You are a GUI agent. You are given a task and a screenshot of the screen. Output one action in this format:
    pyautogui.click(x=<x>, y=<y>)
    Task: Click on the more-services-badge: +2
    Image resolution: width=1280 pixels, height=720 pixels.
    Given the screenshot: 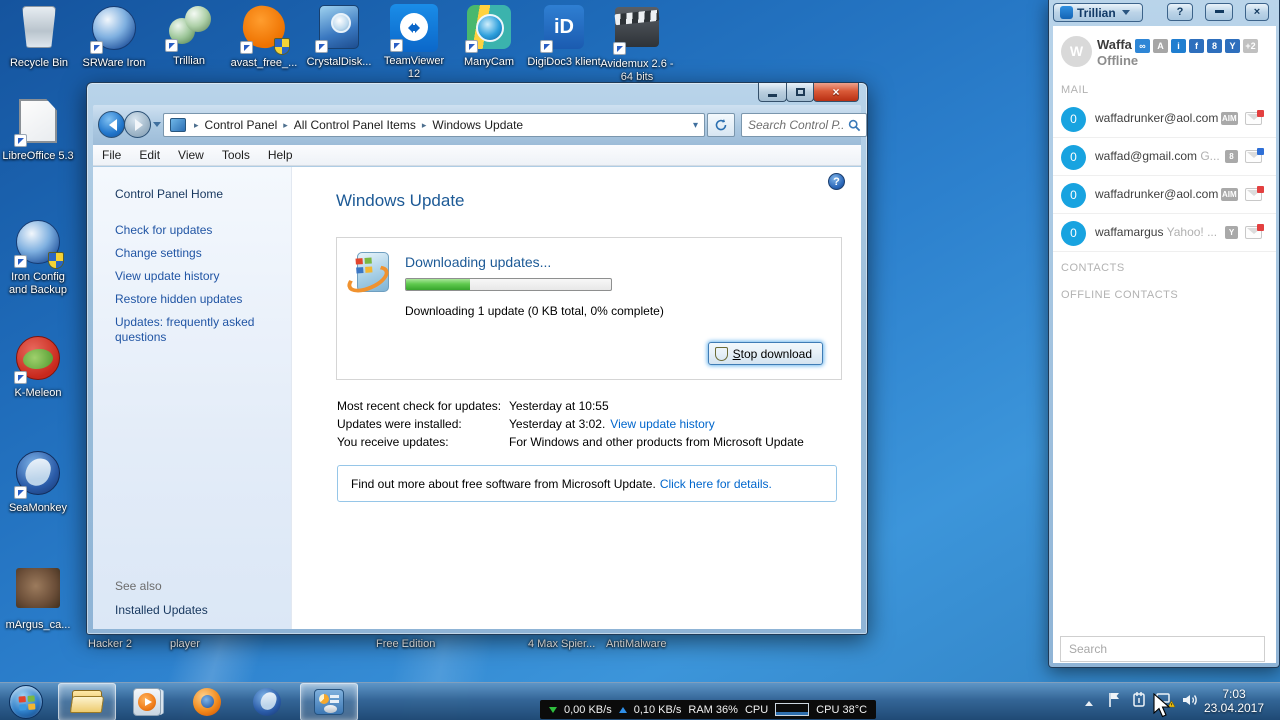 What is the action you would take?
    pyautogui.click(x=1250, y=46)
    